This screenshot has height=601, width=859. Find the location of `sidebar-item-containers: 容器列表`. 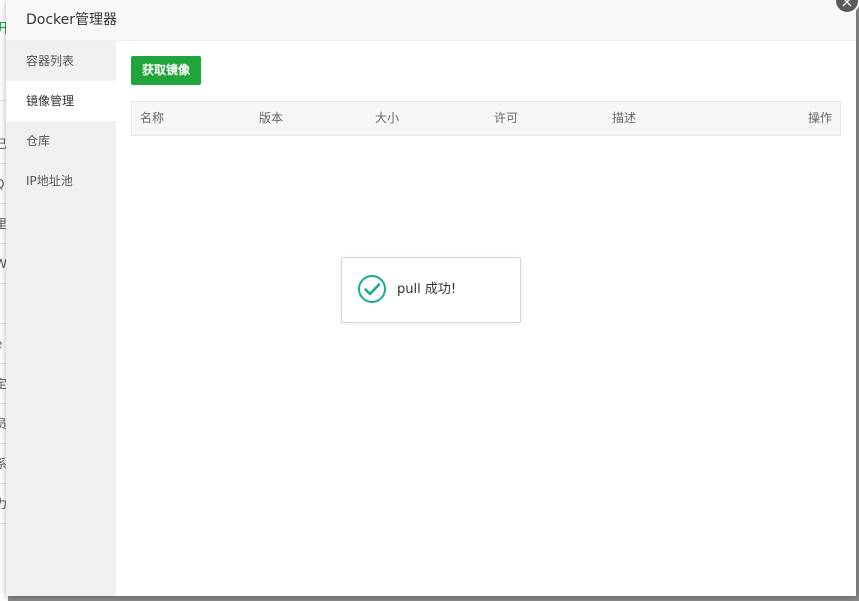

sidebar-item-containers: 容器列表 is located at coordinates (61, 61).